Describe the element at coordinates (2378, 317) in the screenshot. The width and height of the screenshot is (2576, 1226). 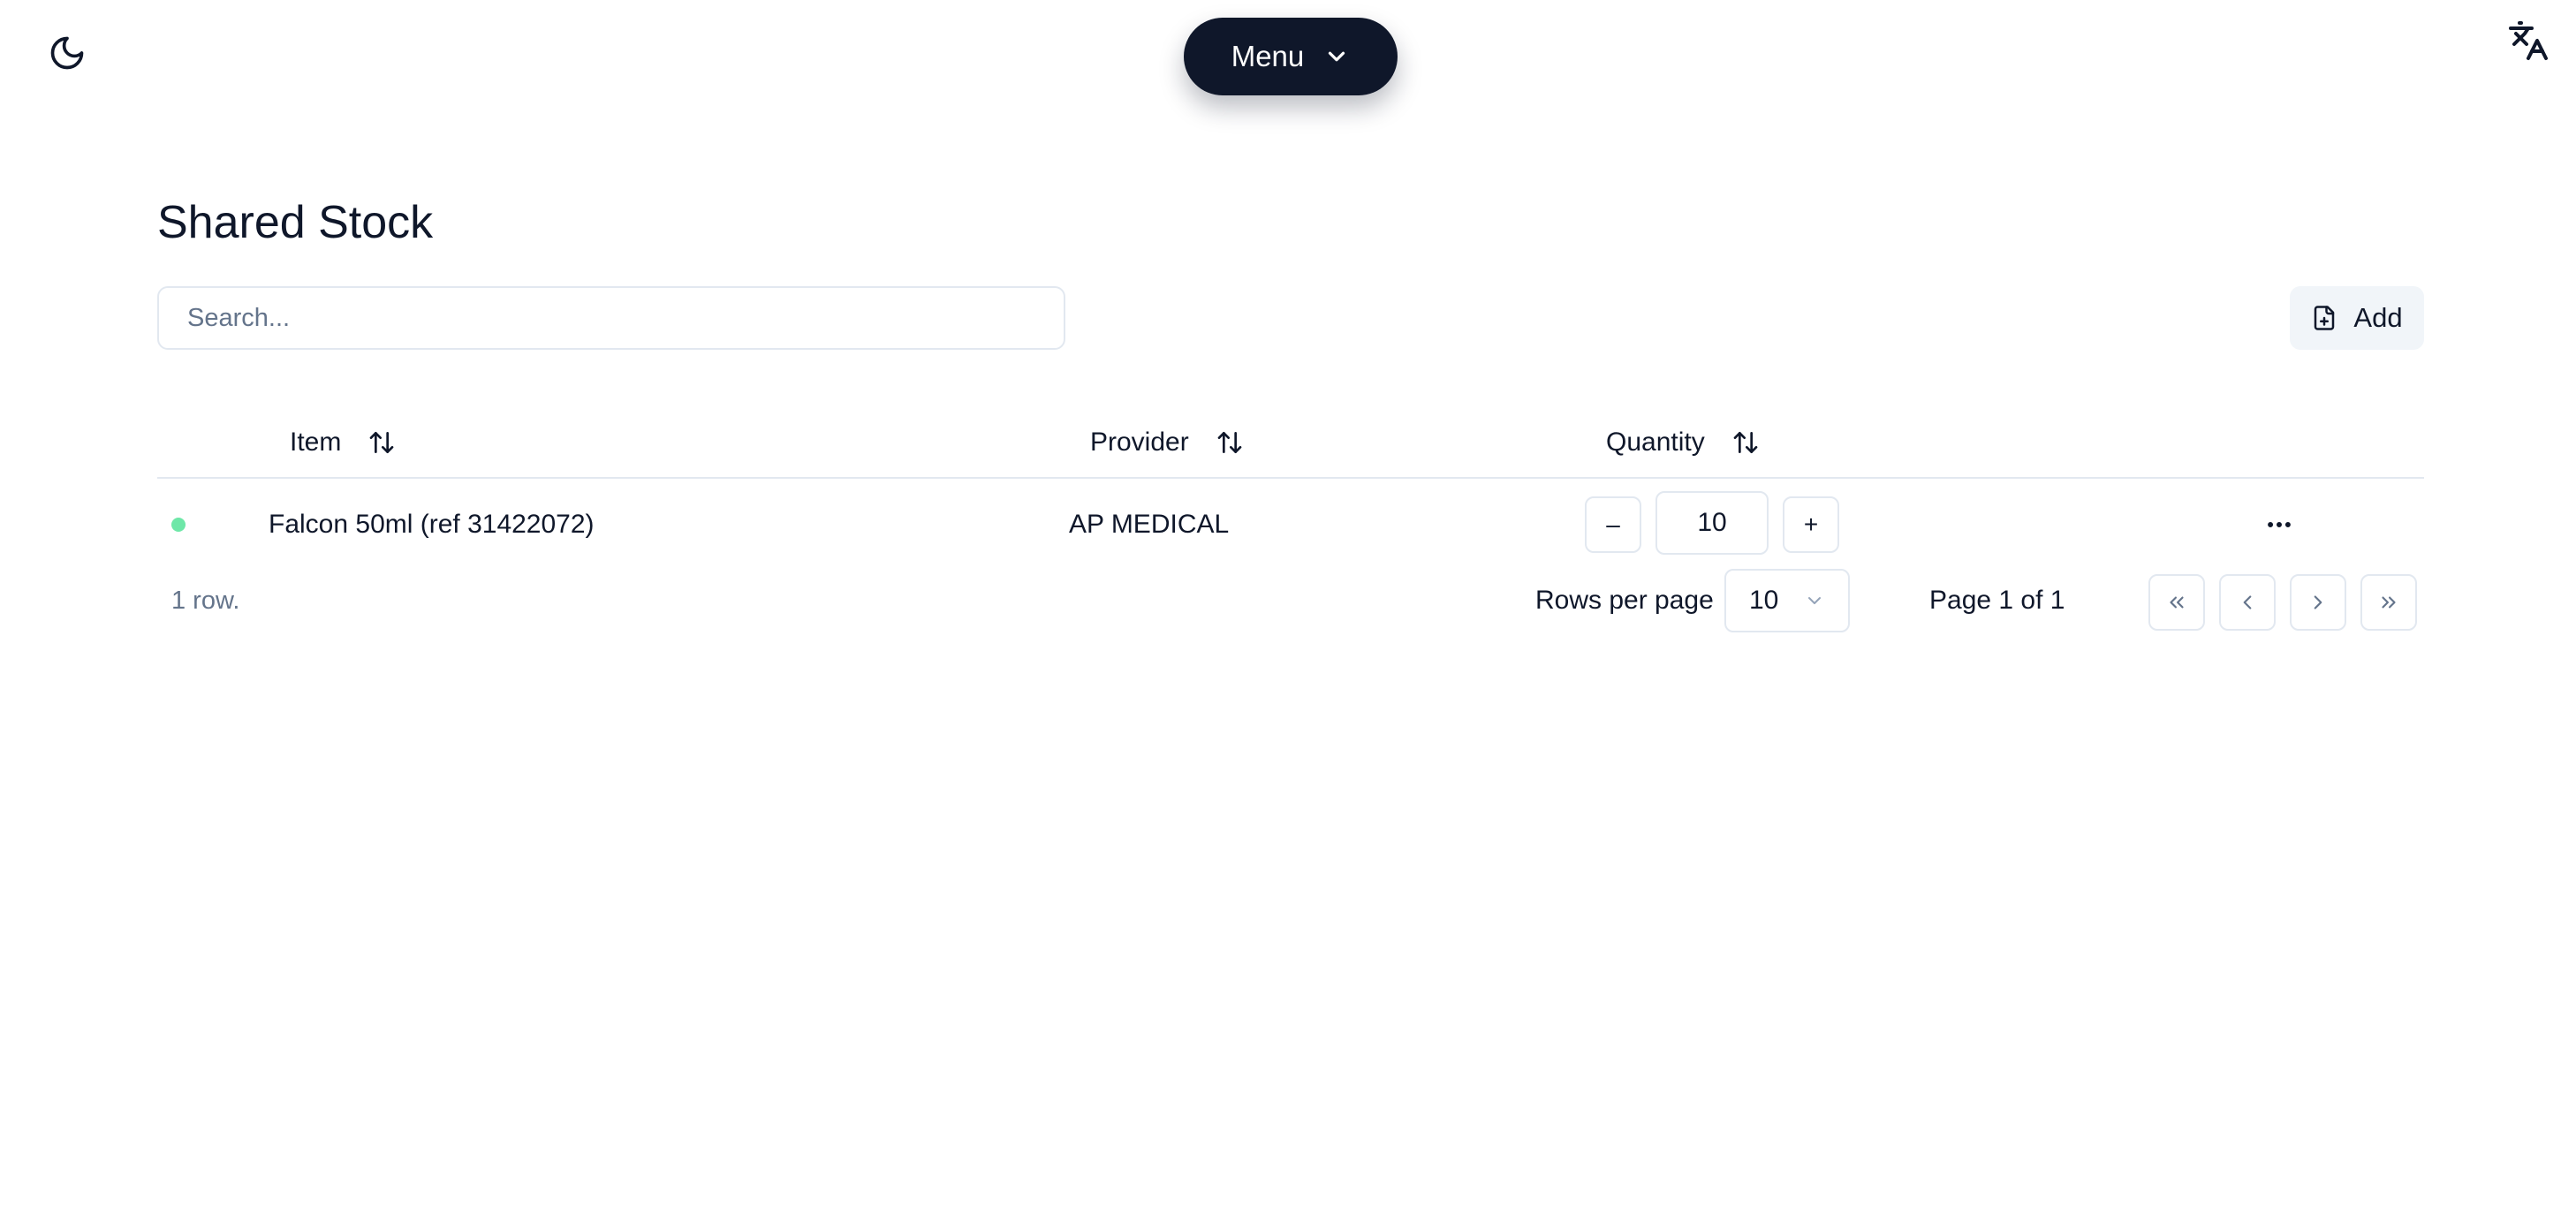
I see `add-label: Add` at that location.